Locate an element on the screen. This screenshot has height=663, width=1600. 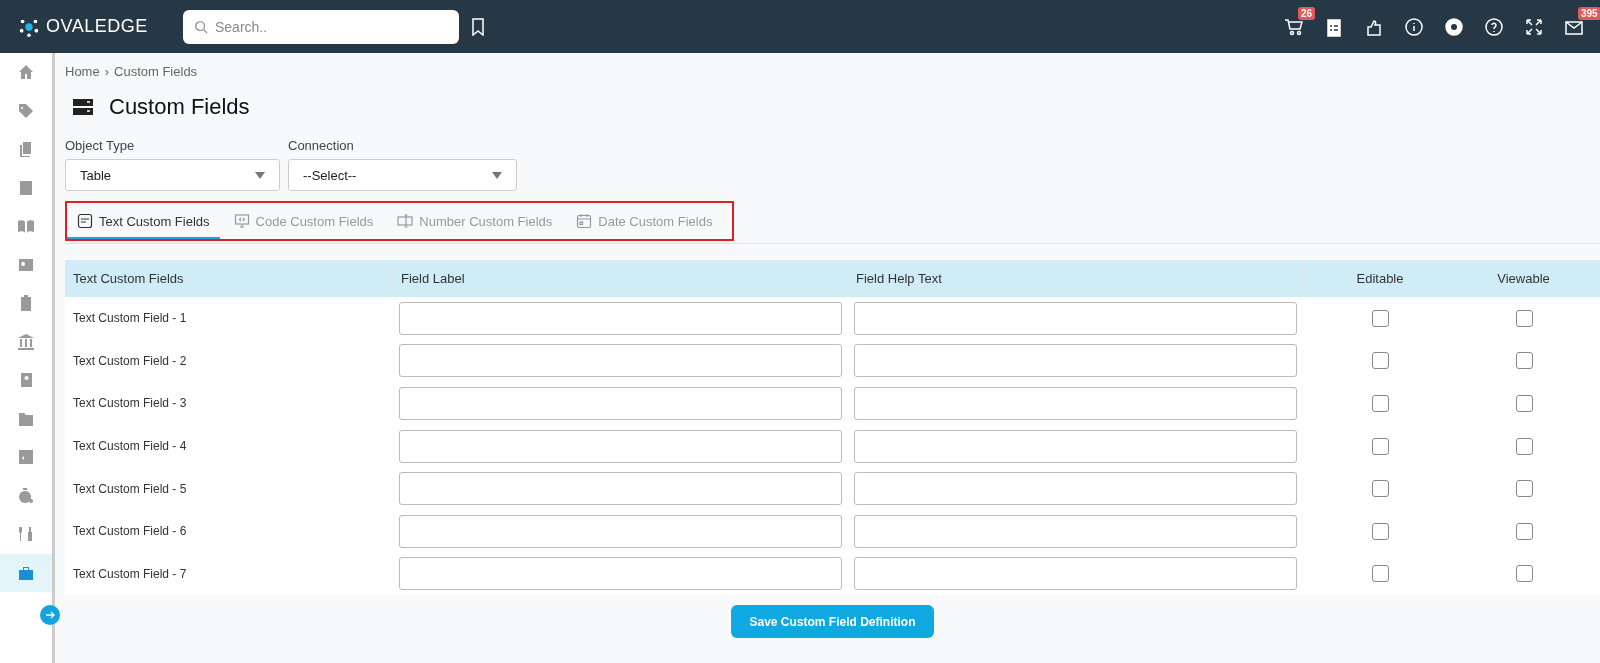
page-title: Custom Fields is located at coordinates (179, 107).